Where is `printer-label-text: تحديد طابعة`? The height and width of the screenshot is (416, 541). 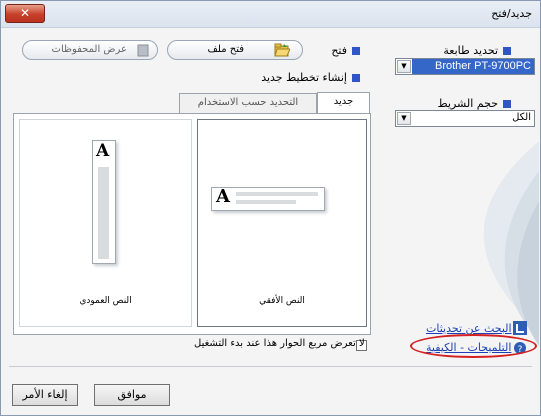 printer-label-text: تحديد طابعة is located at coordinates (470, 50).